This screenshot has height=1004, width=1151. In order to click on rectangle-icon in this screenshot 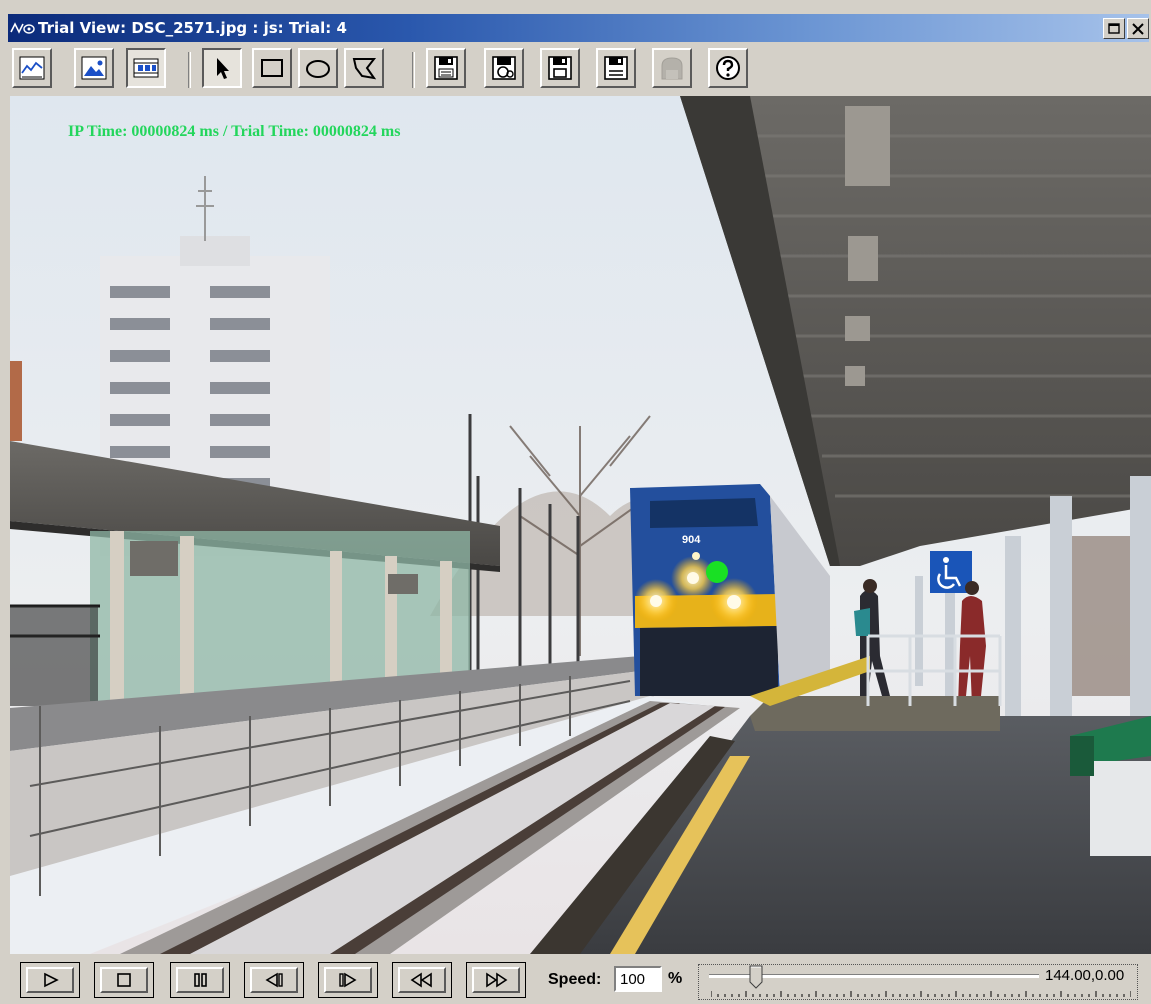, I will do `click(272, 68)`.